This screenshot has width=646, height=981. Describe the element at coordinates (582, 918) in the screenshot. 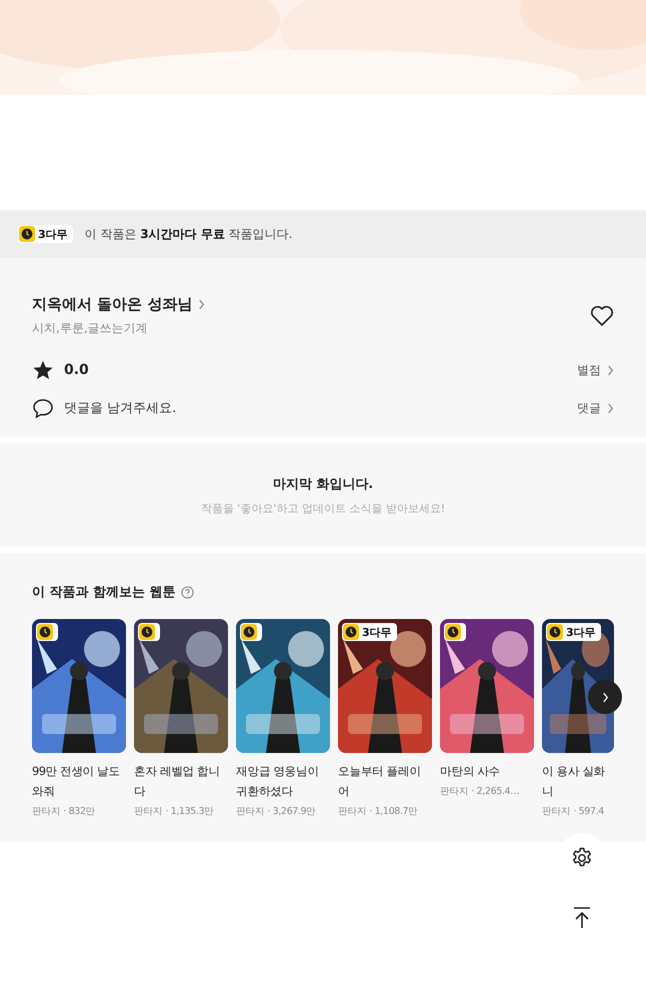

I see `arrow-up-icon` at that location.